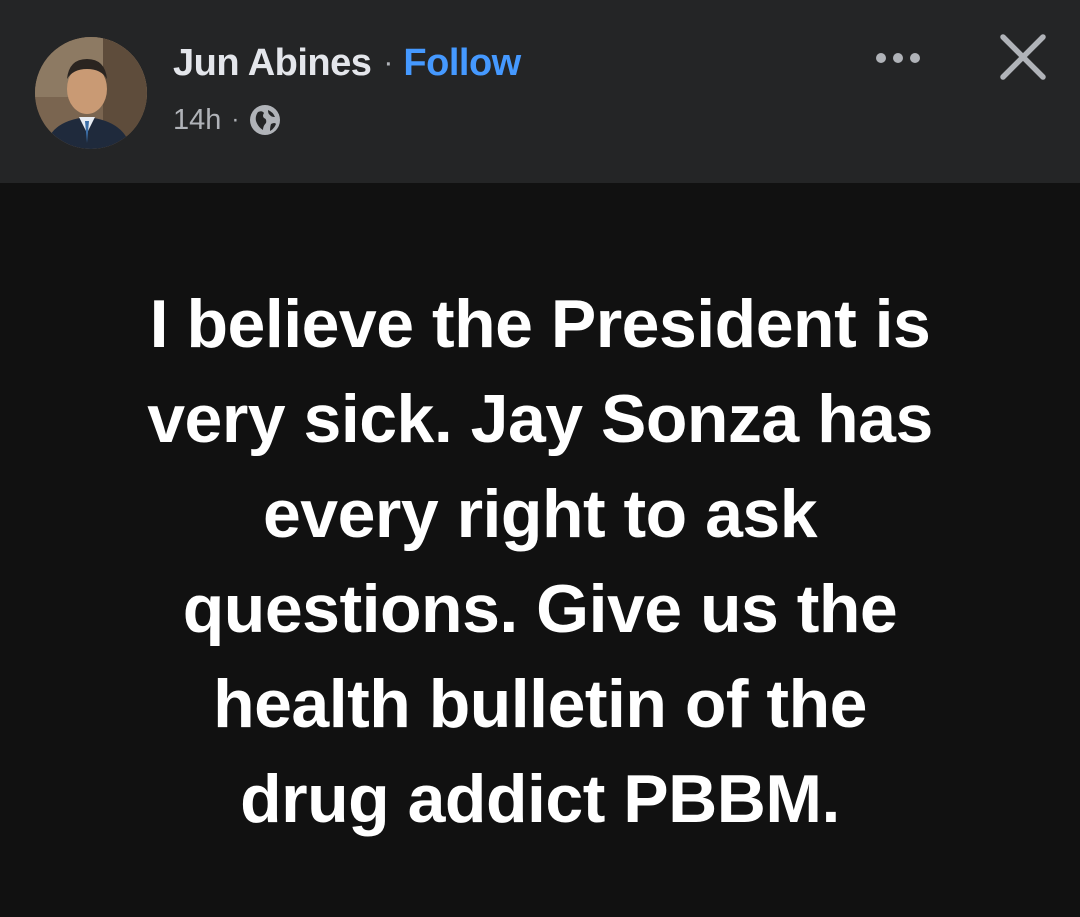  Describe the element at coordinates (540, 419) in the screenshot. I see `post-text-line: very sick. Jay Sonza has` at that location.